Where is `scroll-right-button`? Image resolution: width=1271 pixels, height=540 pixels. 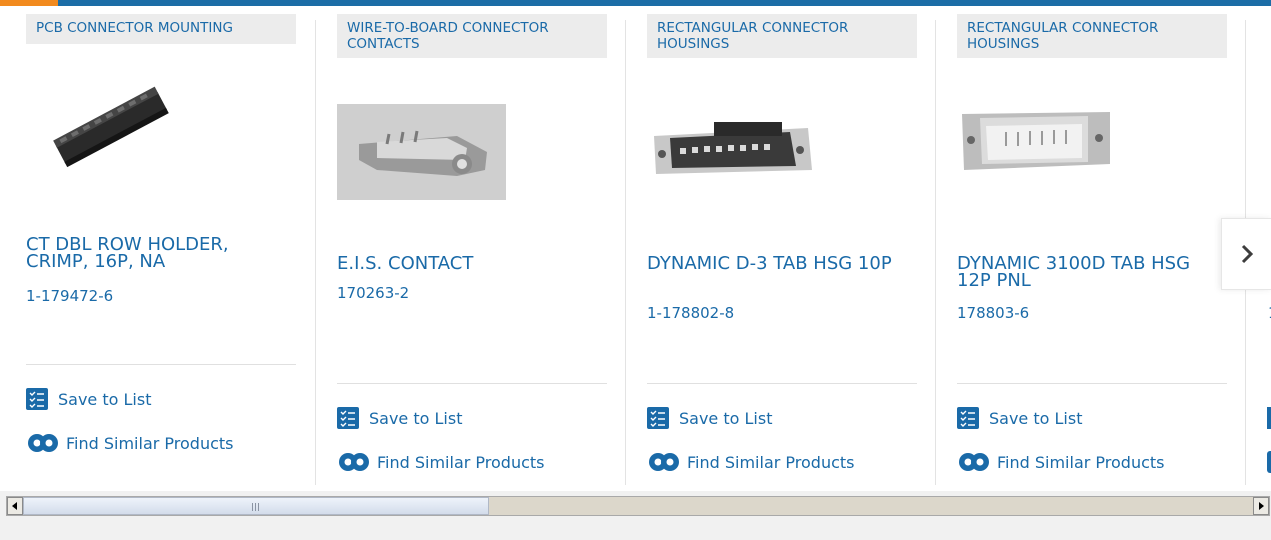 scroll-right-button is located at coordinates (1261, 506).